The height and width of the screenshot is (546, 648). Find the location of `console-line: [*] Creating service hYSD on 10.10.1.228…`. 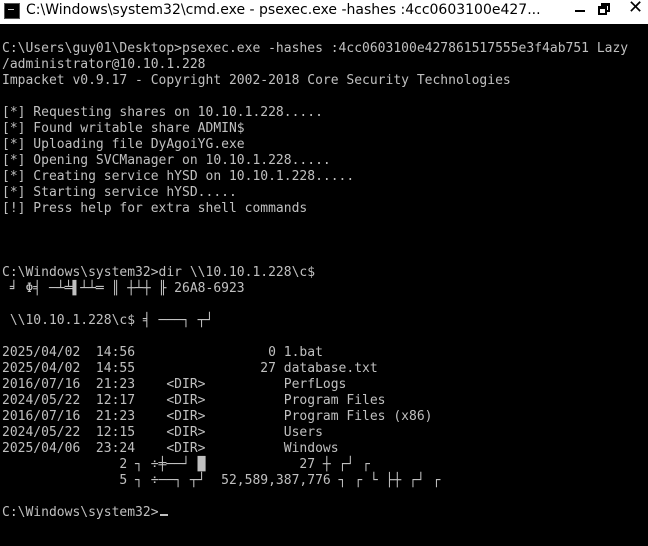

console-line: [*] Creating service hYSD on 10.10.1.228… is located at coordinates (178, 176).